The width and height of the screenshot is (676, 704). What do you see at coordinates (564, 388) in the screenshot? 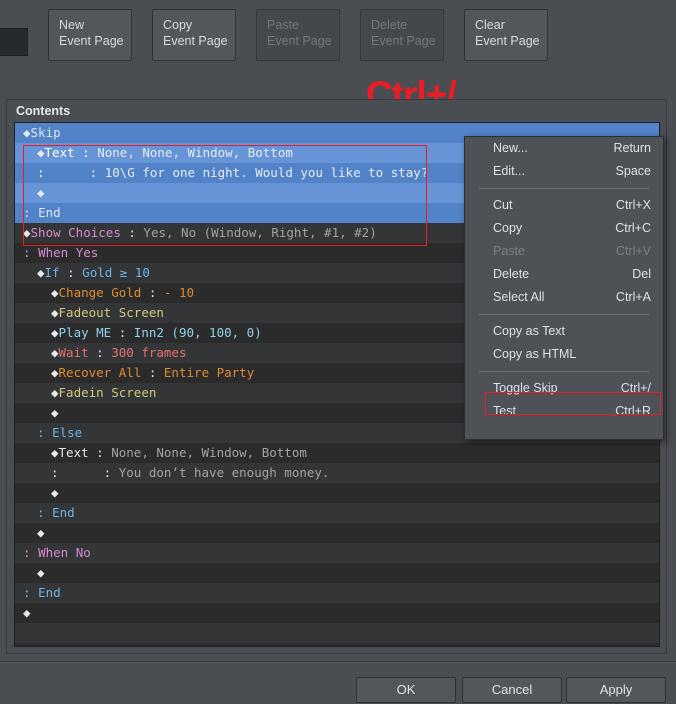
I see `menu-item-toggle-skip: Toggle Skip Ctrl+/` at bounding box center [564, 388].